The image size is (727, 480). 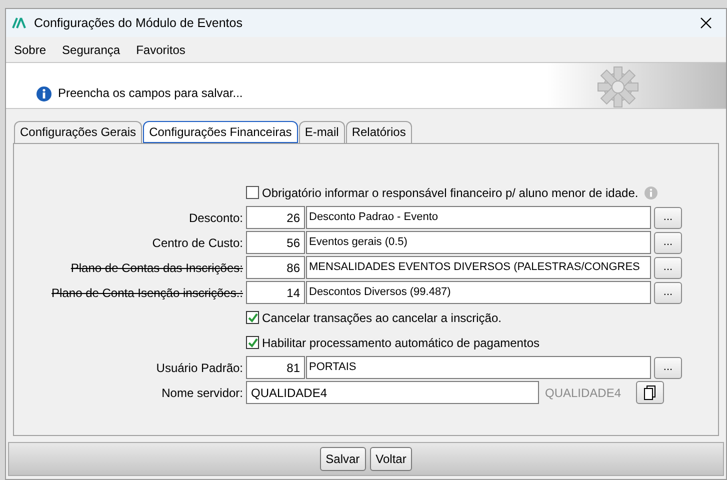 What do you see at coordinates (275, 217) in the screenshot?
I see `code-field: 26` at bounding box center [275, 217].